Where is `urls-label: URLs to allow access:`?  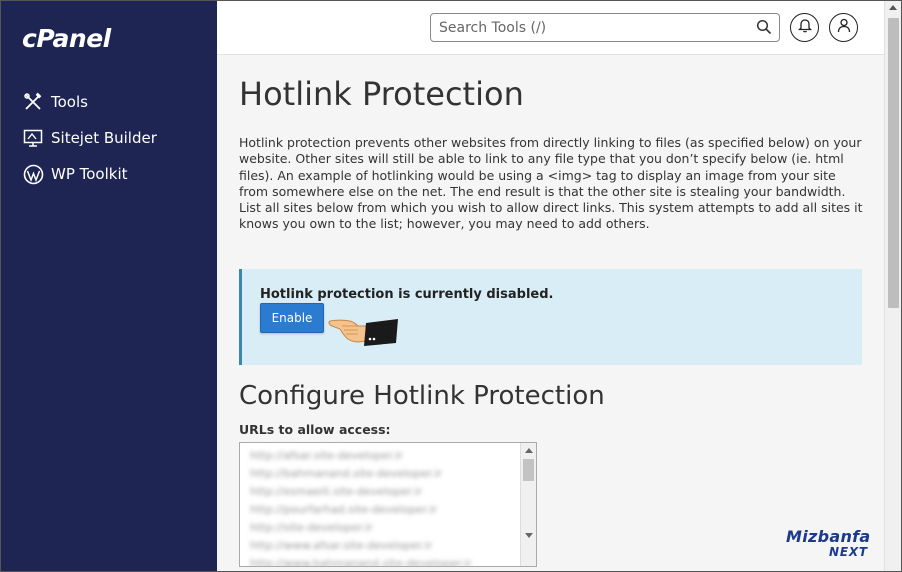
urls-label: URLs to allow access: is located at coordinates (315, 429).